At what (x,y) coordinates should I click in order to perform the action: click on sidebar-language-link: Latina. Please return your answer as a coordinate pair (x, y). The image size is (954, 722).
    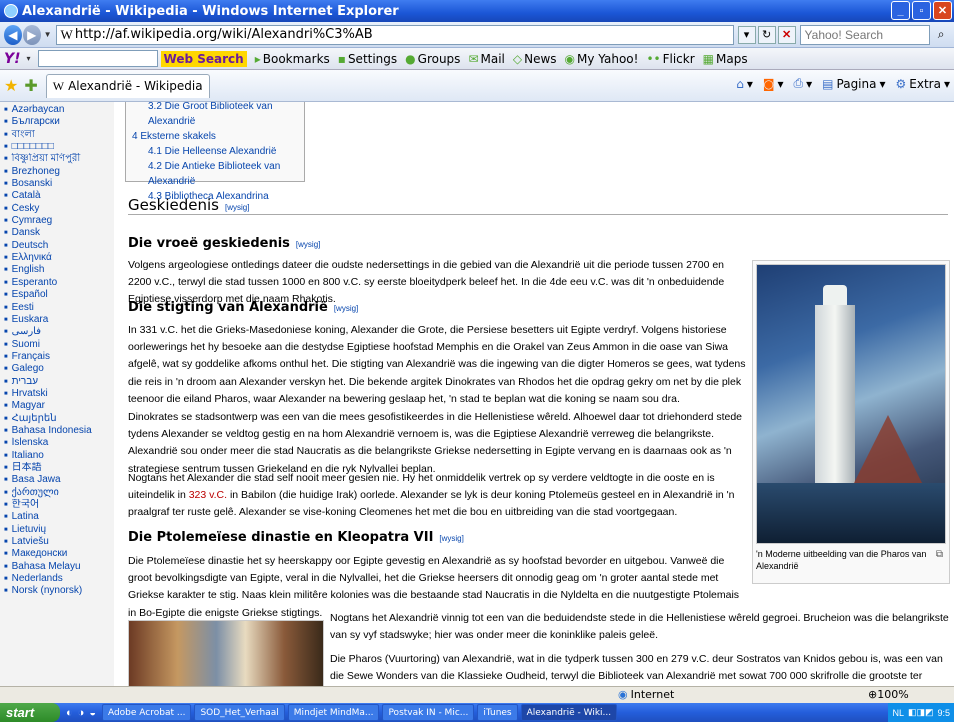
    Looking at the image, I should click on (59, 517).